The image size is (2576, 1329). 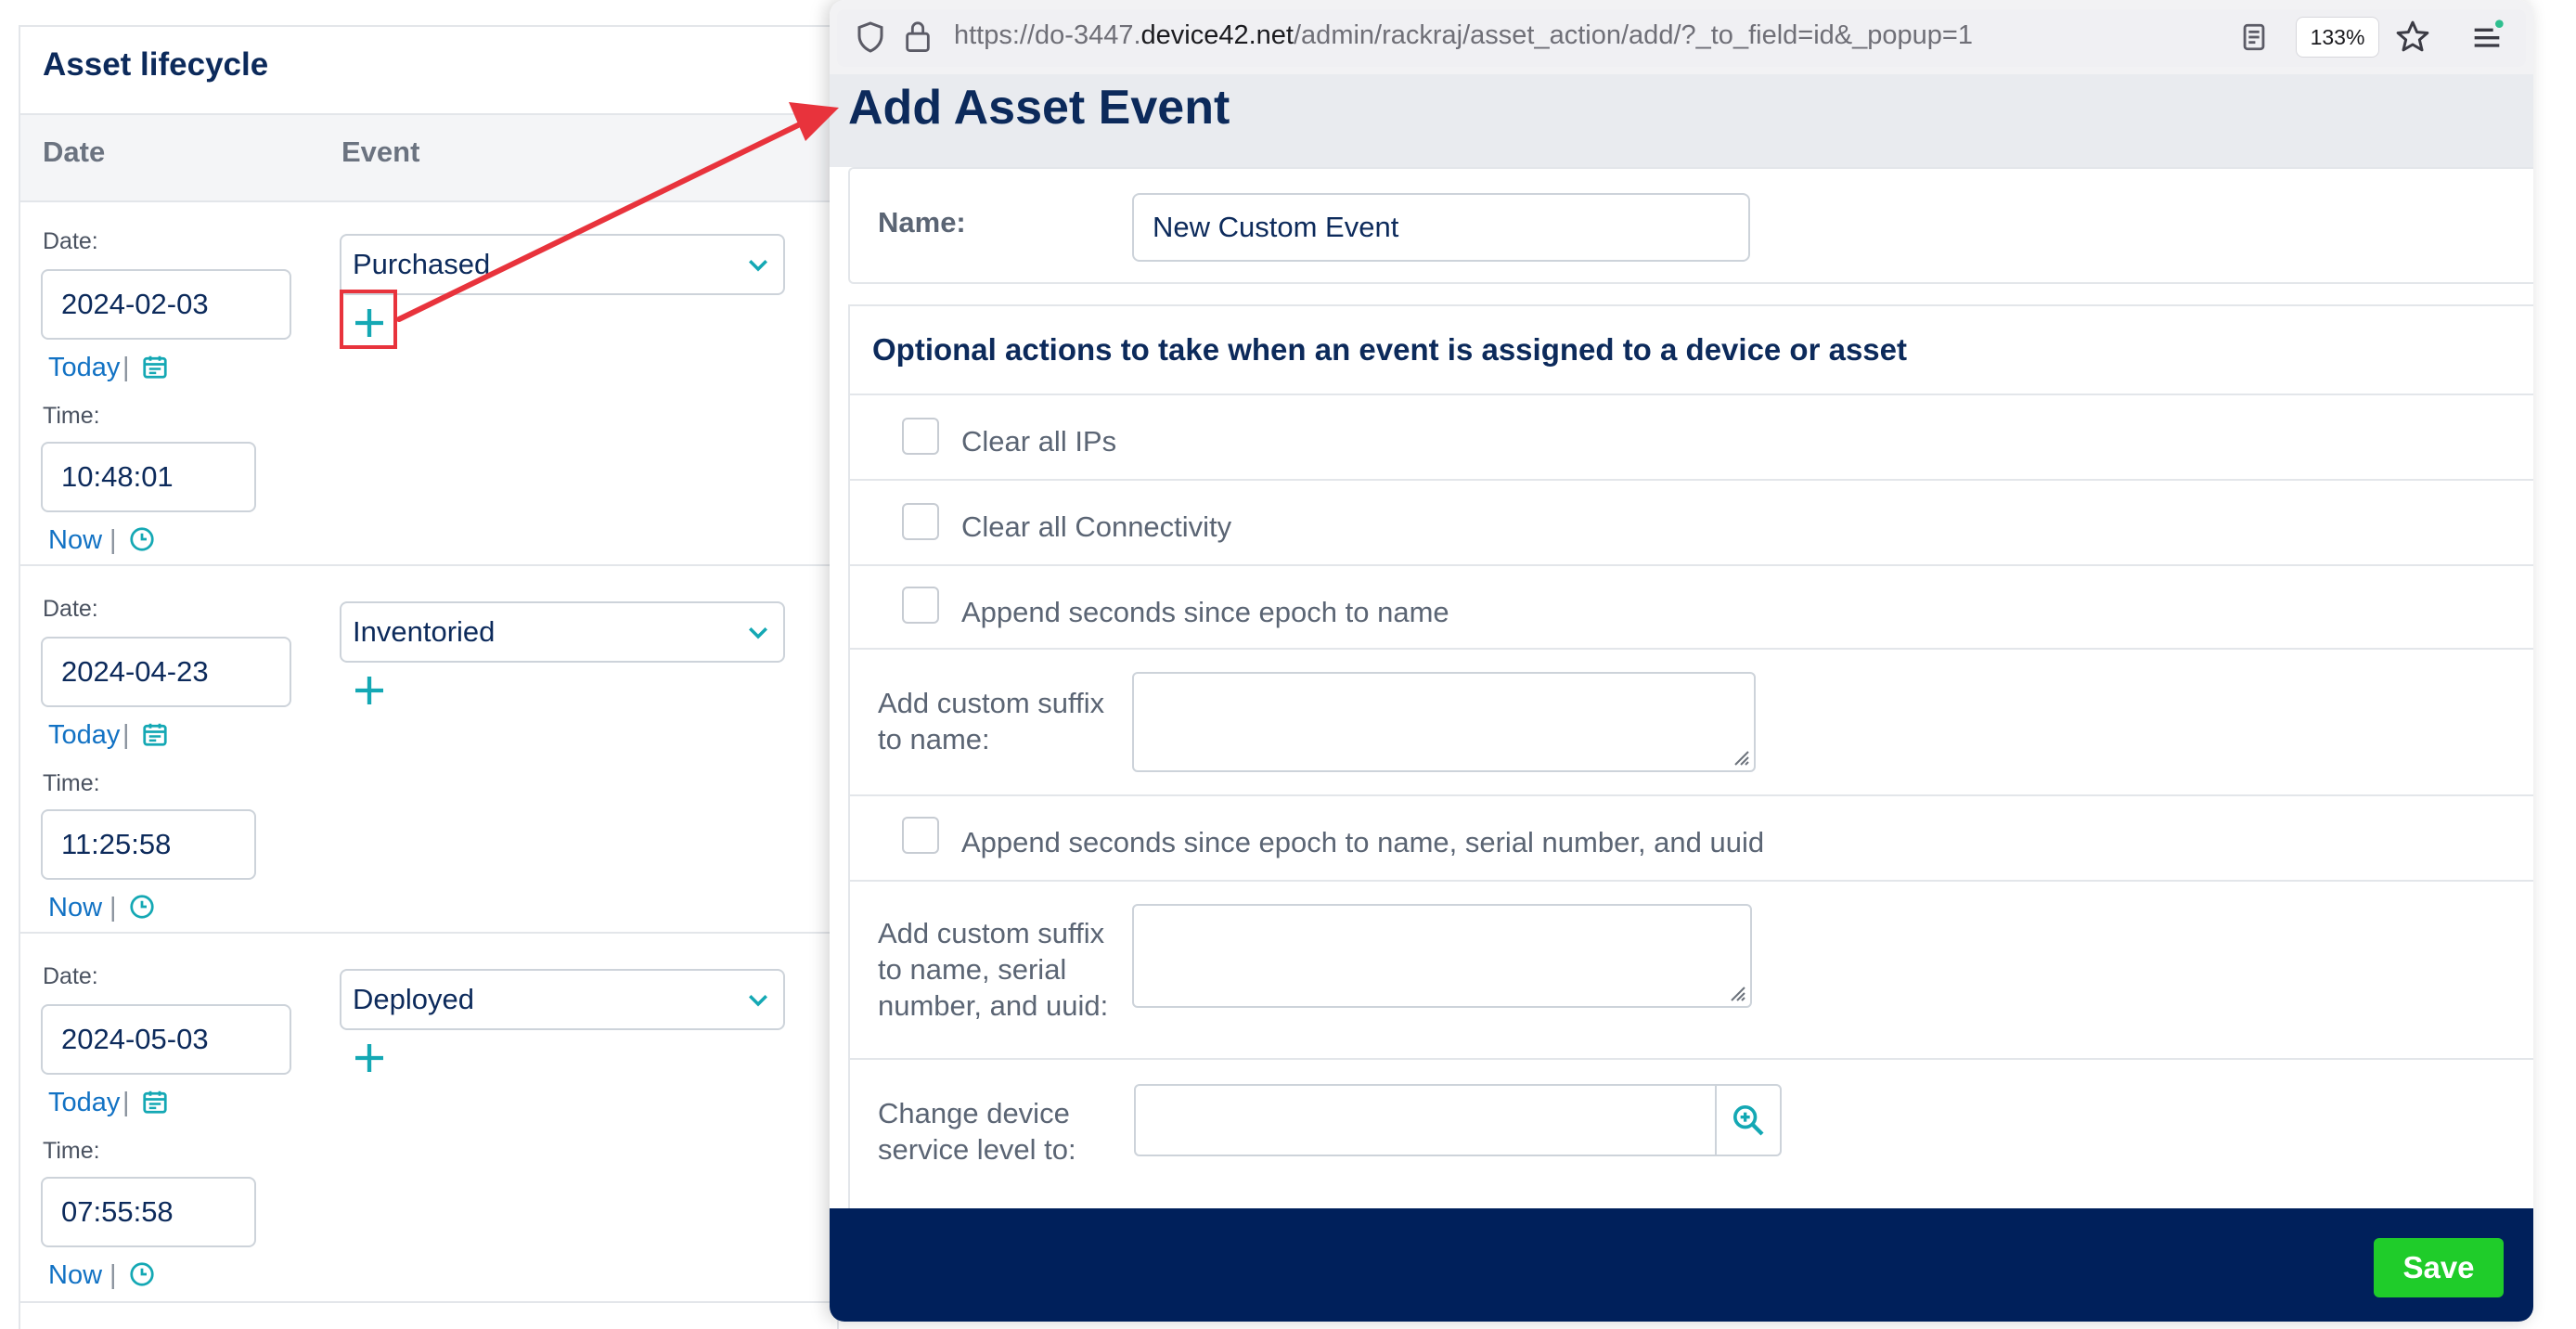 What do you see at coordinates (918, 36) in the screenshot?
I see `lock-icon` at bounding box center [918, 36].